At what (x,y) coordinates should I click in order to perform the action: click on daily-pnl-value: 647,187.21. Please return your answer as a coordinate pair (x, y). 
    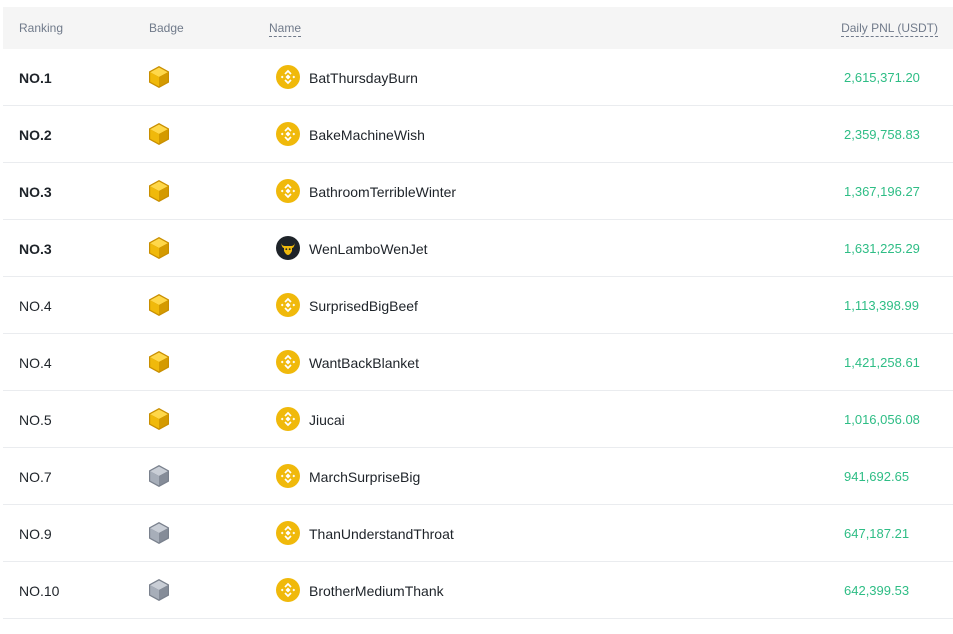
    Looking at the image, I should click on (877, 533).